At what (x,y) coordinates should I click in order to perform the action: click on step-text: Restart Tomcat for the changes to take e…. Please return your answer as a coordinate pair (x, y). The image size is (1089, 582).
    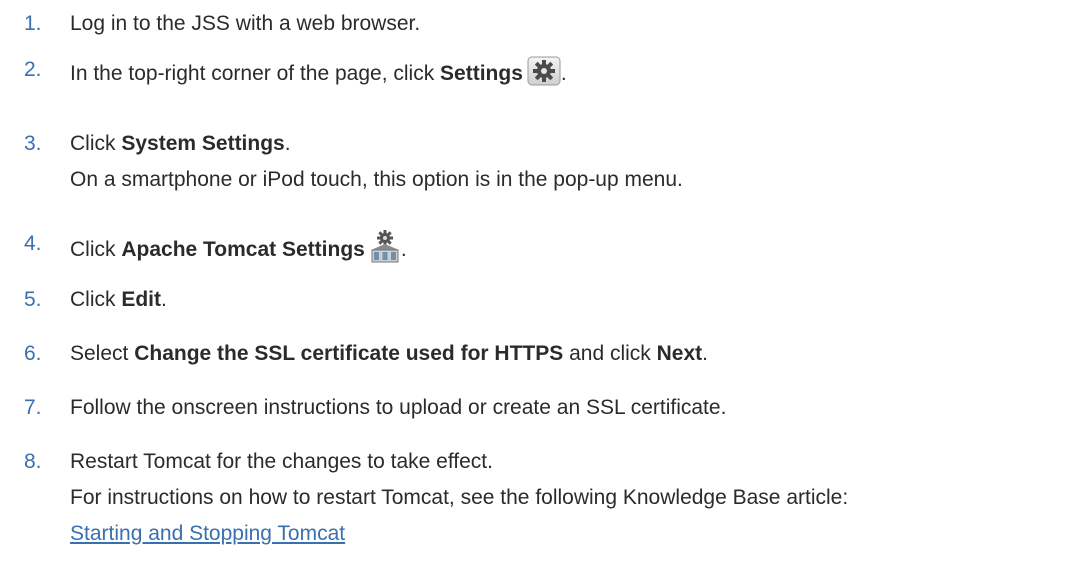
    Looking at the image, I should click on (459, 498).